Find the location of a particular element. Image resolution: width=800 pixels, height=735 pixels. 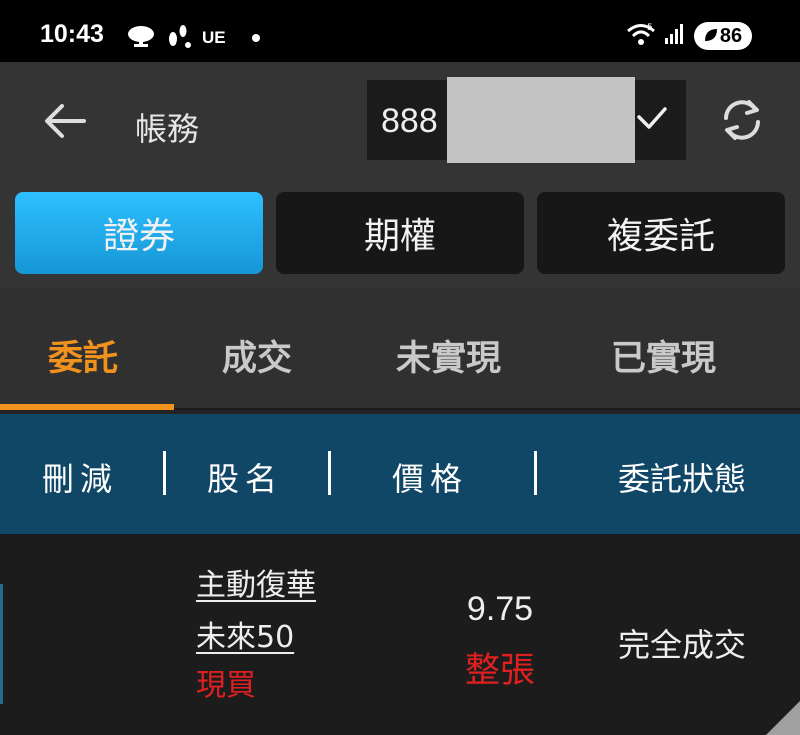

market-segment-bar: 證券 期權 複委託 is located at coordinates (400, 234).